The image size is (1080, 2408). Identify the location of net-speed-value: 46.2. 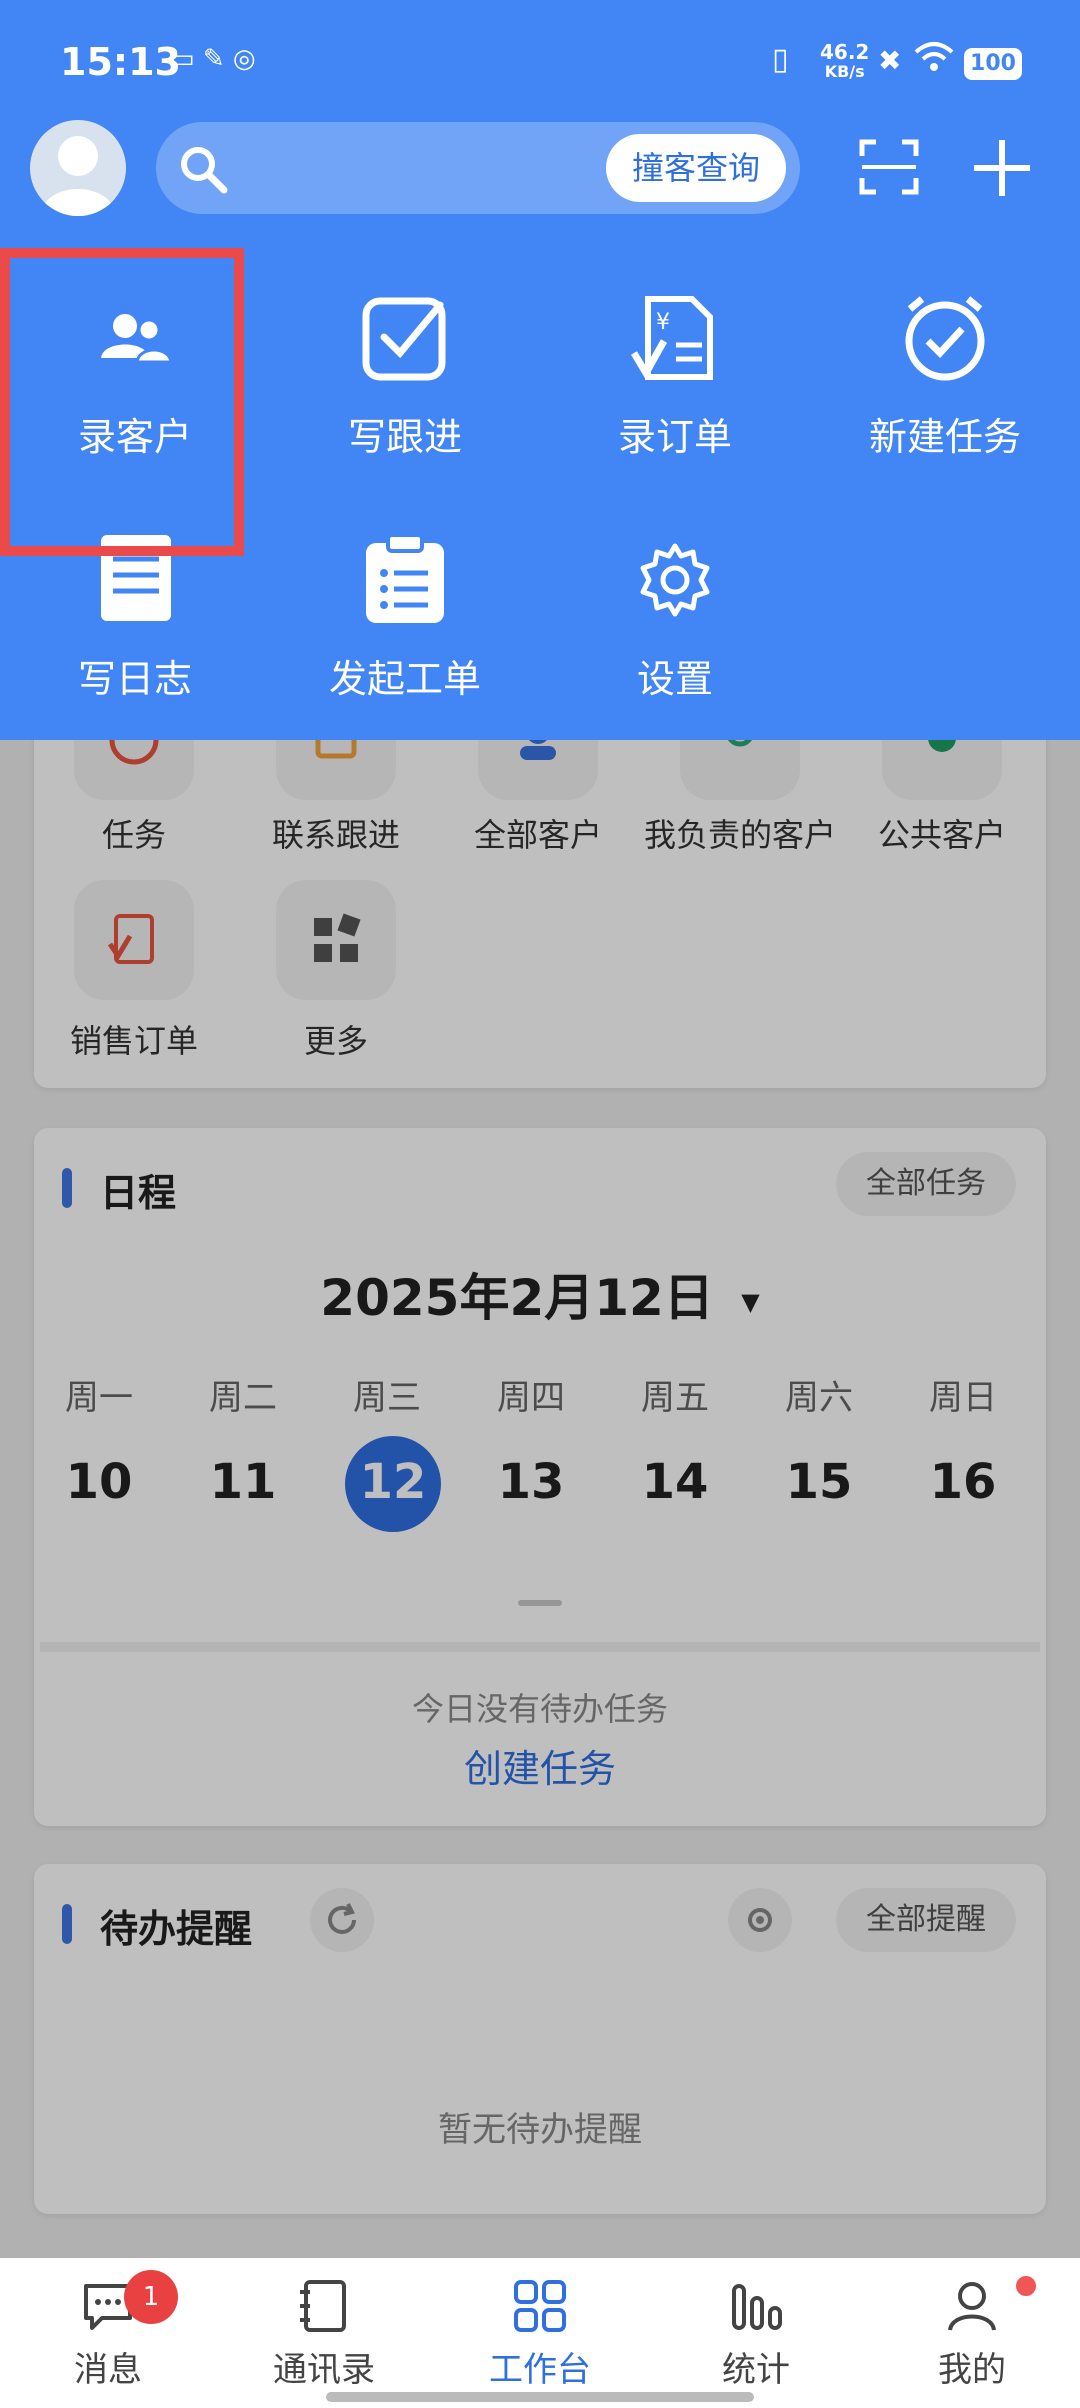
(845, 52).